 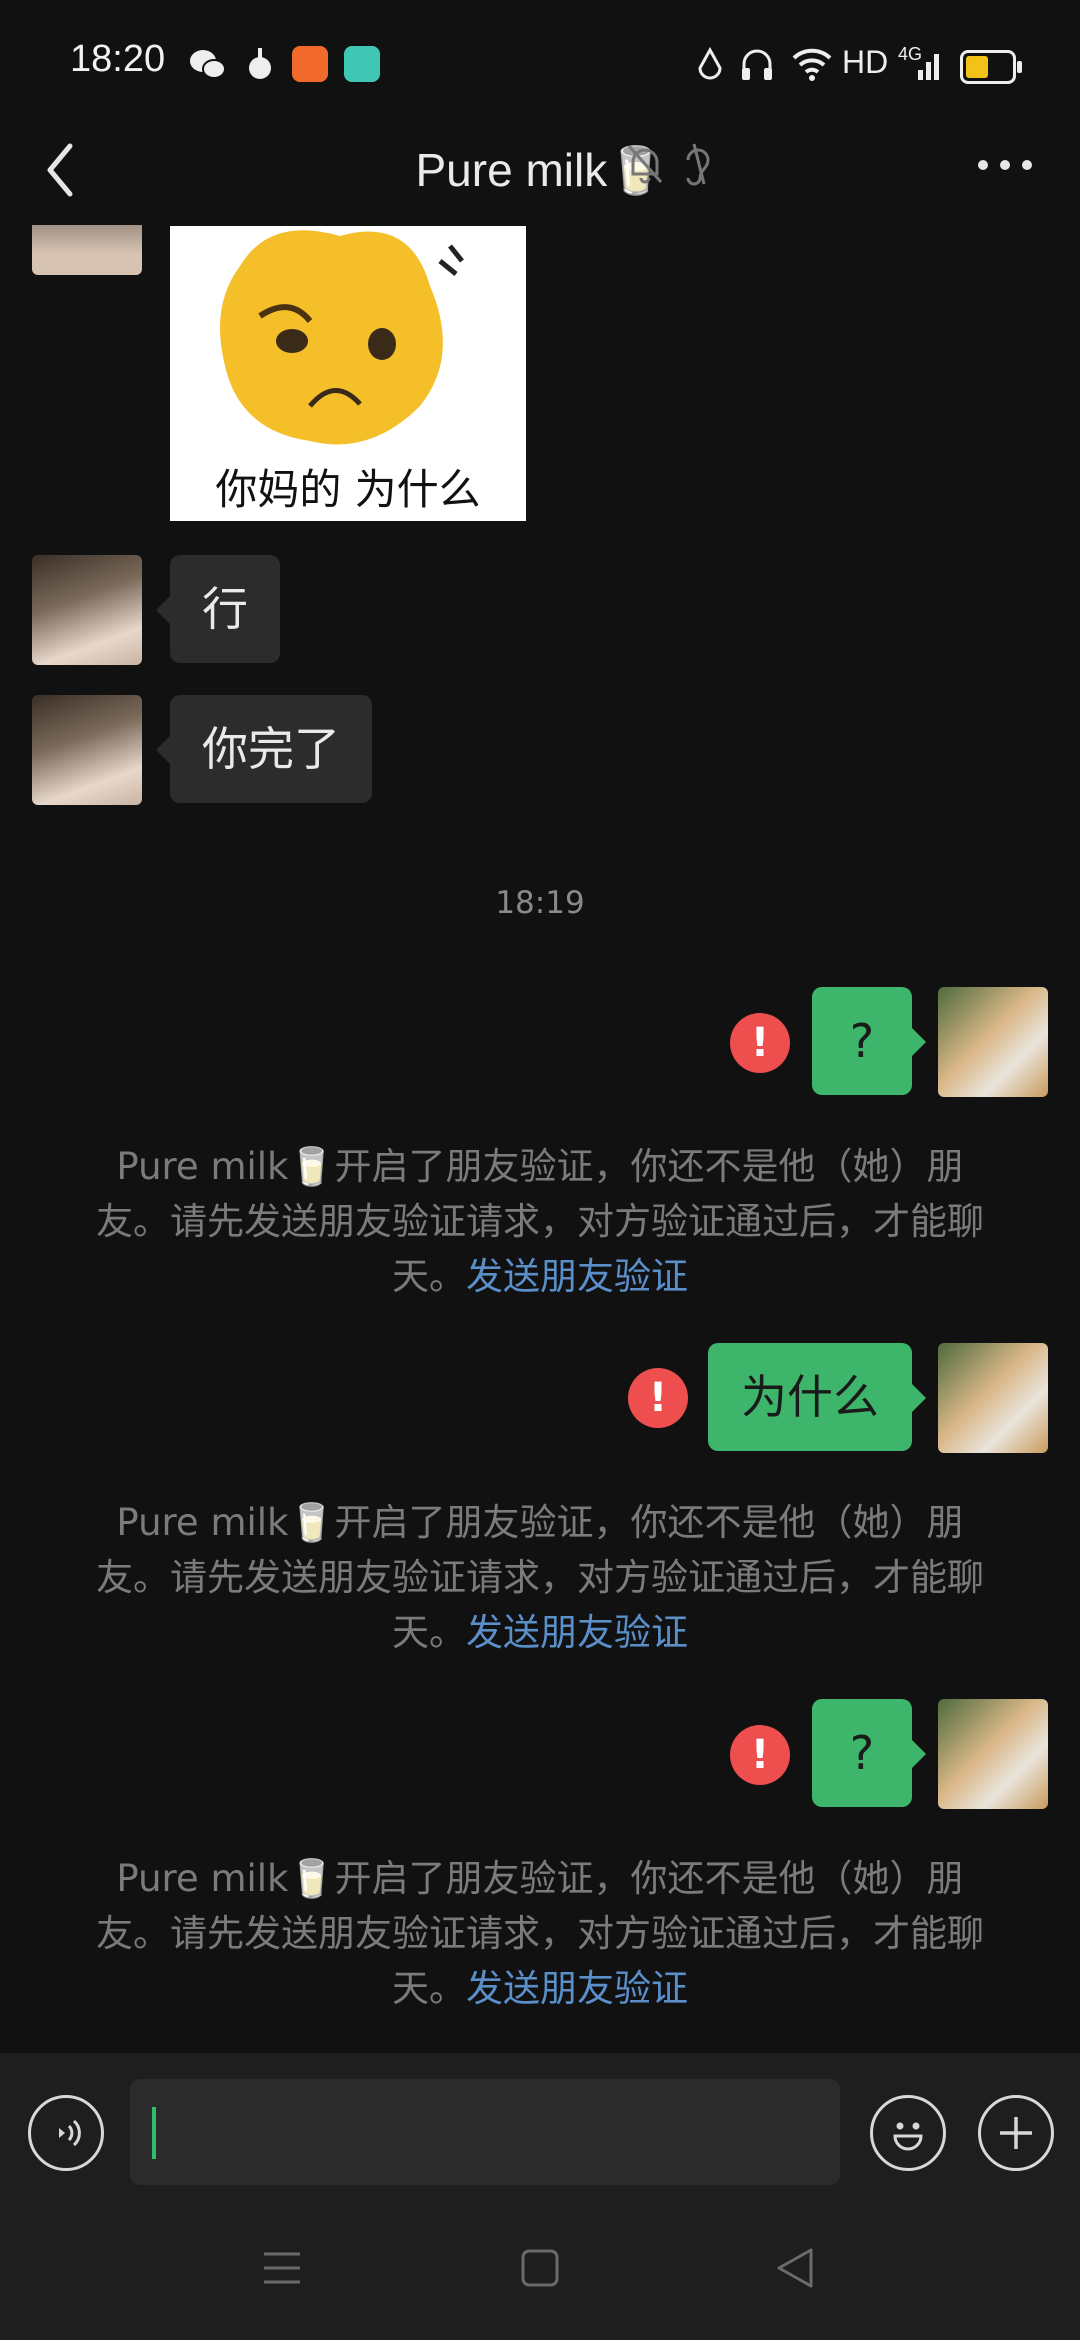 What do you see at coordinates (757, 64) in the screenshot?
I see `headphones-icon` at bounding box center [757, 64].